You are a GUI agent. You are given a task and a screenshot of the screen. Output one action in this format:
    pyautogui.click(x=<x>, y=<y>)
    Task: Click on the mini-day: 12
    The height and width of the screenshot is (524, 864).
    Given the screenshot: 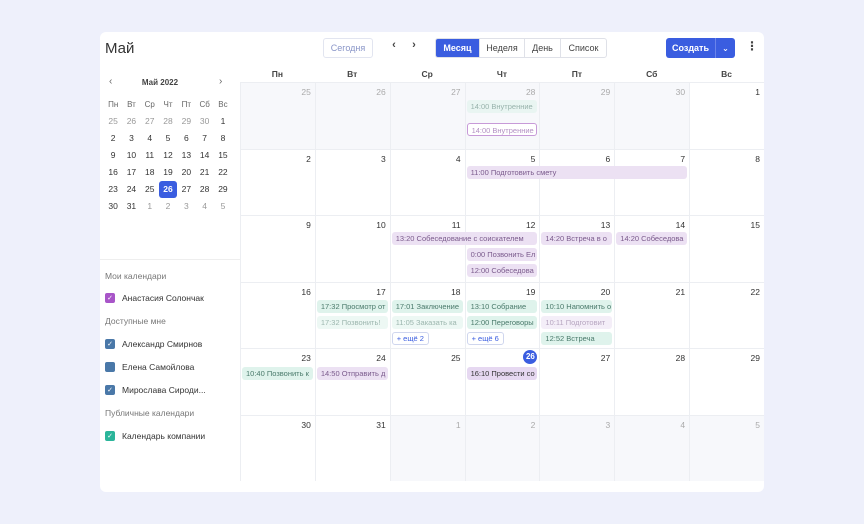 What is the action you would take?
    pyautogui.click(x=168, y=155)
    